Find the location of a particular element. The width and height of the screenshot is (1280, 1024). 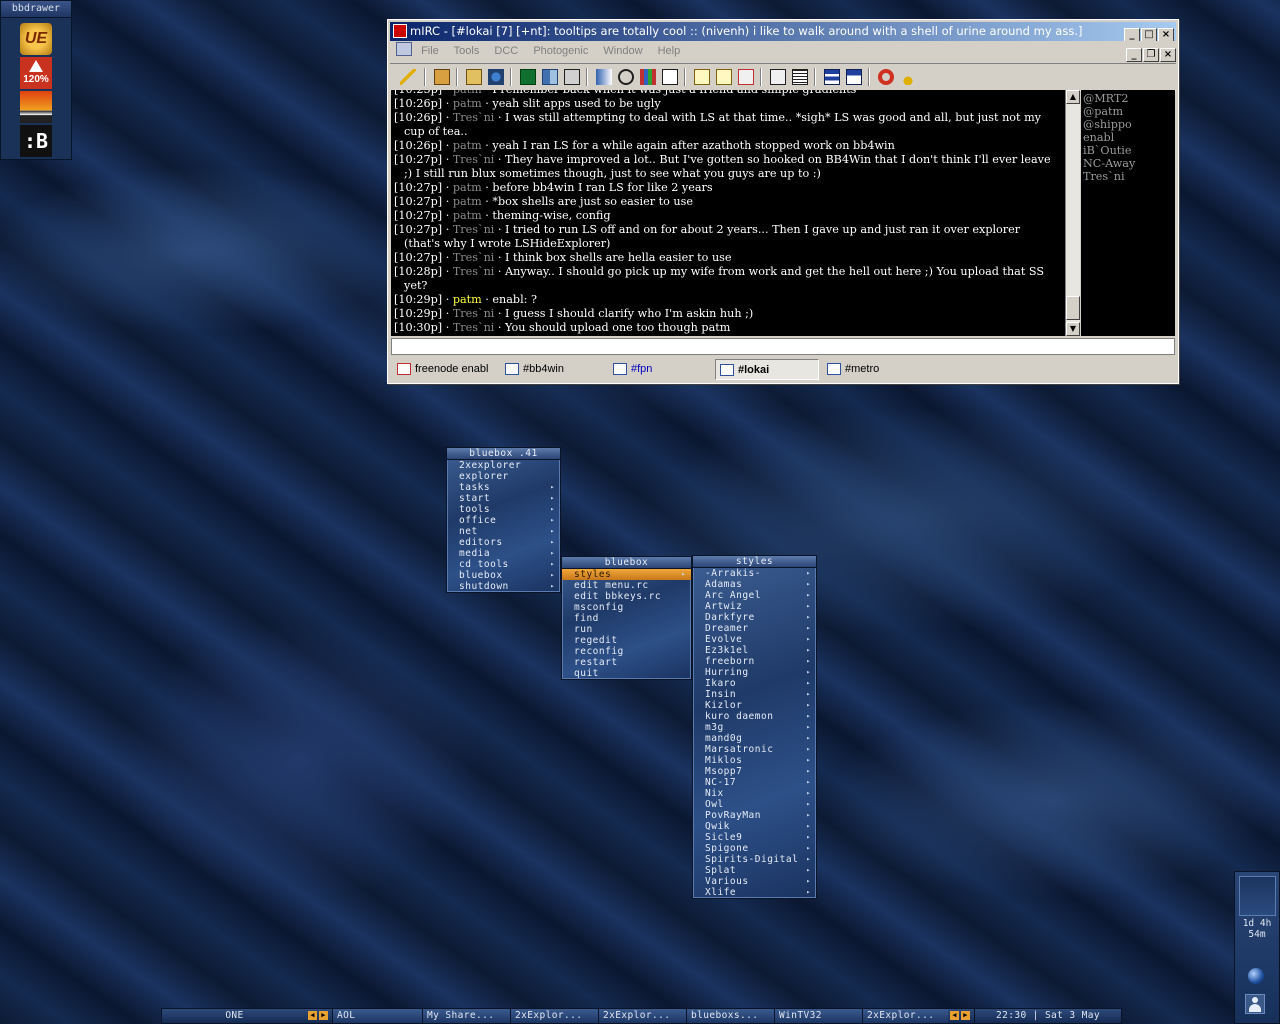

menu-item-dreamer: Dreamer ▸ is located at coordinates (754, 628).